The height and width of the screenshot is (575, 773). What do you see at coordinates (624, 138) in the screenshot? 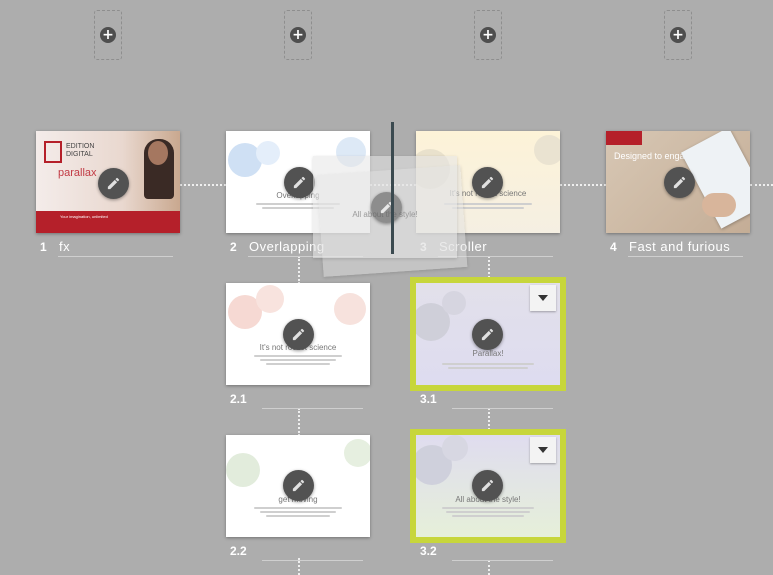
I see `brand-tab` at bounding box center [624, 138].